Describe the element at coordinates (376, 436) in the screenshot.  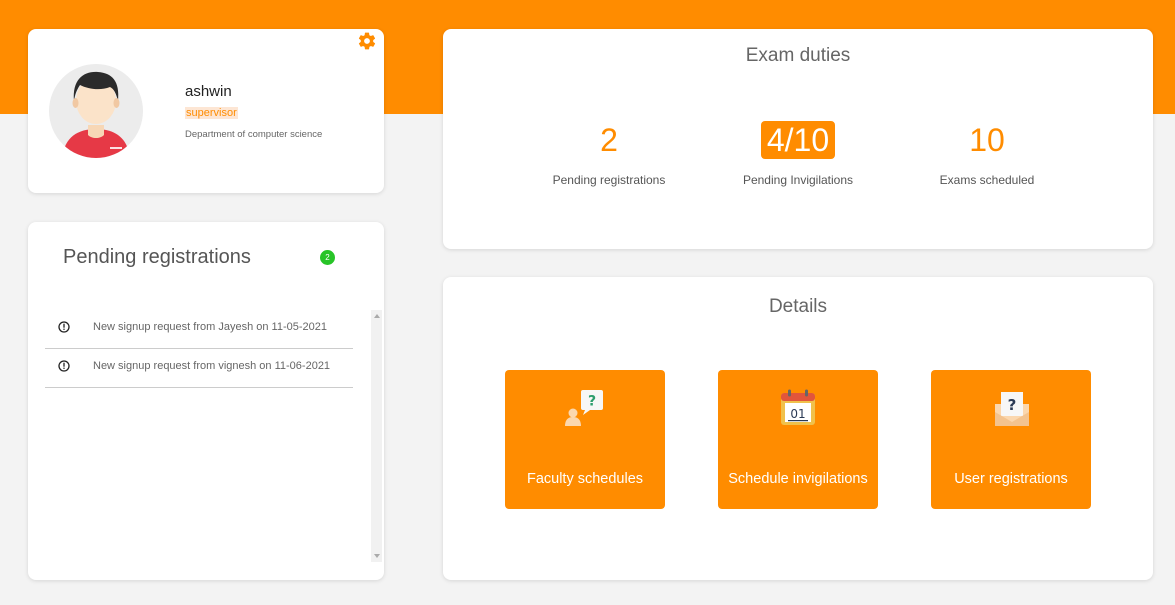
I see `scrollbar` at that location.